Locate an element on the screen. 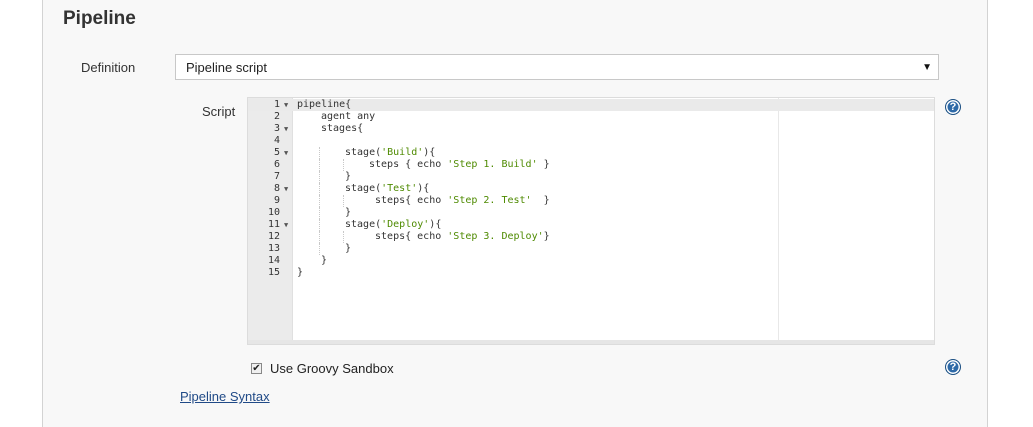 This screenshot has height=427, width=1033. line-number: 11 is located at coordinates (273, 224).